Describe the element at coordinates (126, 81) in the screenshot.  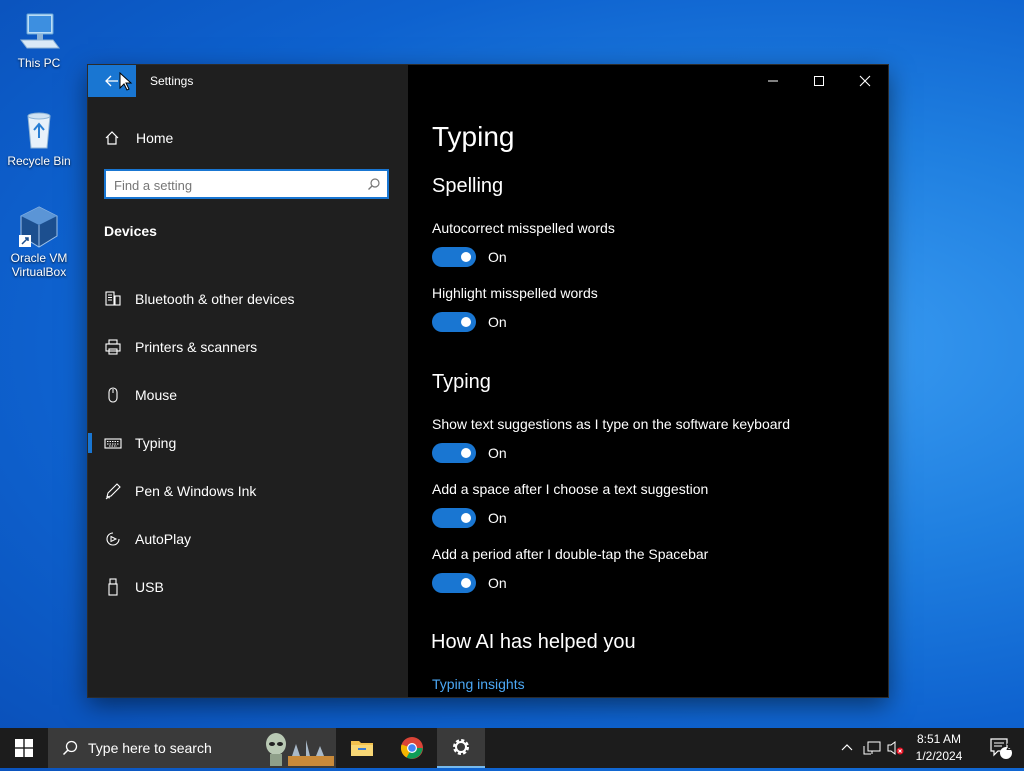
I see `mouse-cursor-icon` at that location.